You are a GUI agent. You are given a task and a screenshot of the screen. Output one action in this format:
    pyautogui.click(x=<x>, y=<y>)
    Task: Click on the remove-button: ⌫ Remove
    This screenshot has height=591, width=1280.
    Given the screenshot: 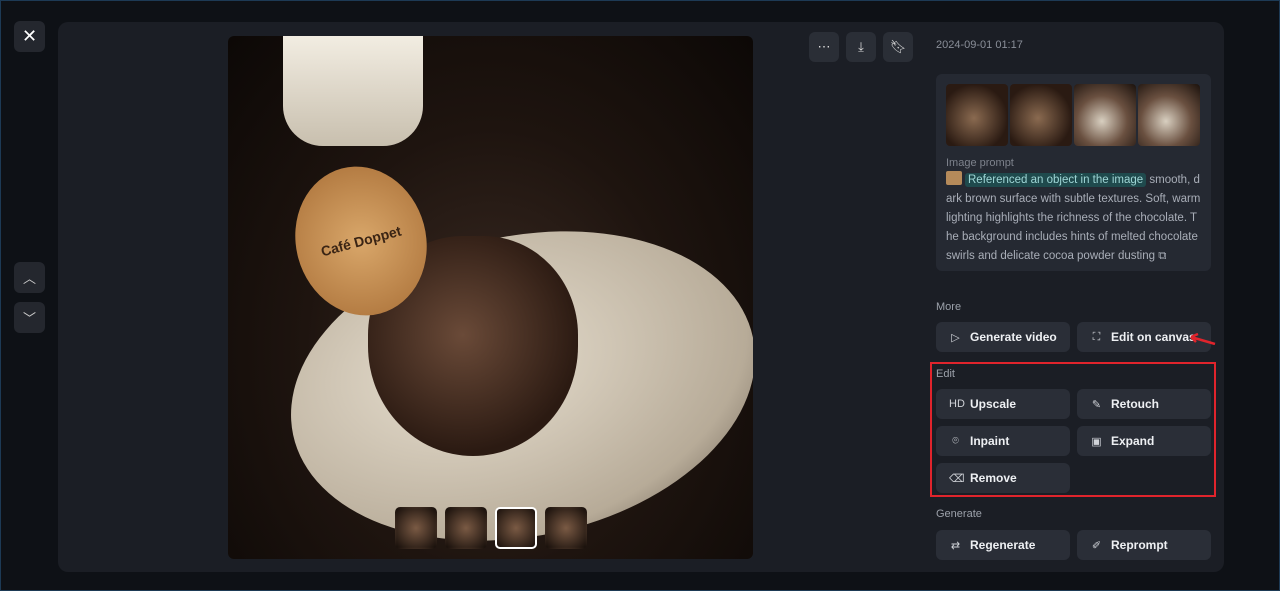 What is the action you would take?
    pyautogui.click(x=1003, y=478)
    